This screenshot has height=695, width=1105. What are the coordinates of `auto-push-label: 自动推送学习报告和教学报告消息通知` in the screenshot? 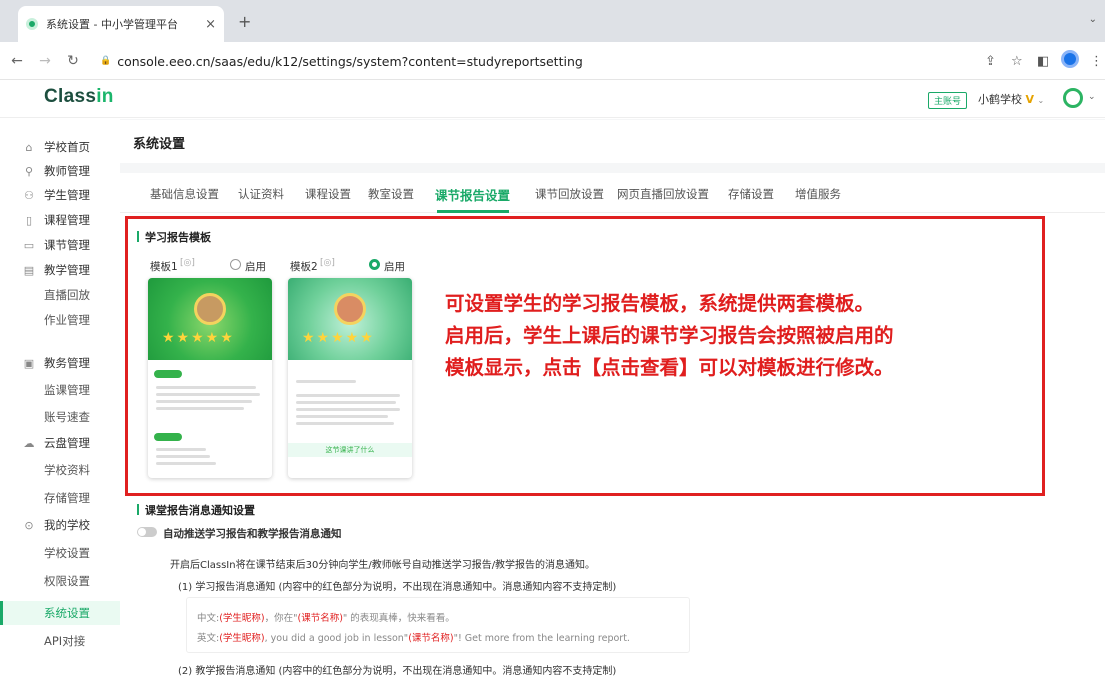 It's located at (252, 534).